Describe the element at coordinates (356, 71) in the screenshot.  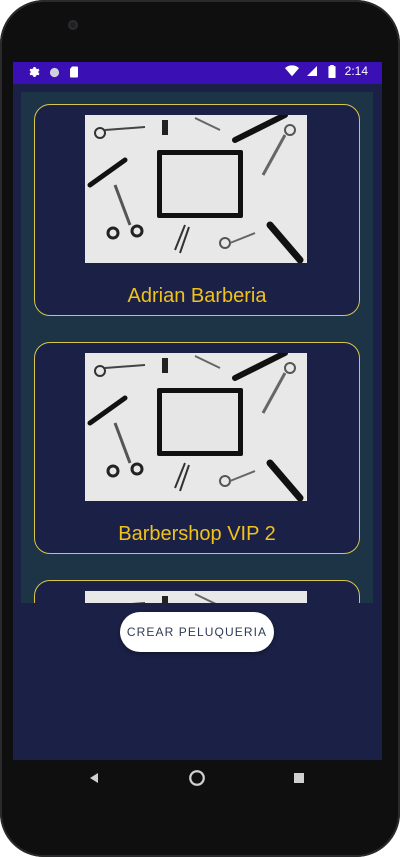
I see `status-time: 2:14` at that location.